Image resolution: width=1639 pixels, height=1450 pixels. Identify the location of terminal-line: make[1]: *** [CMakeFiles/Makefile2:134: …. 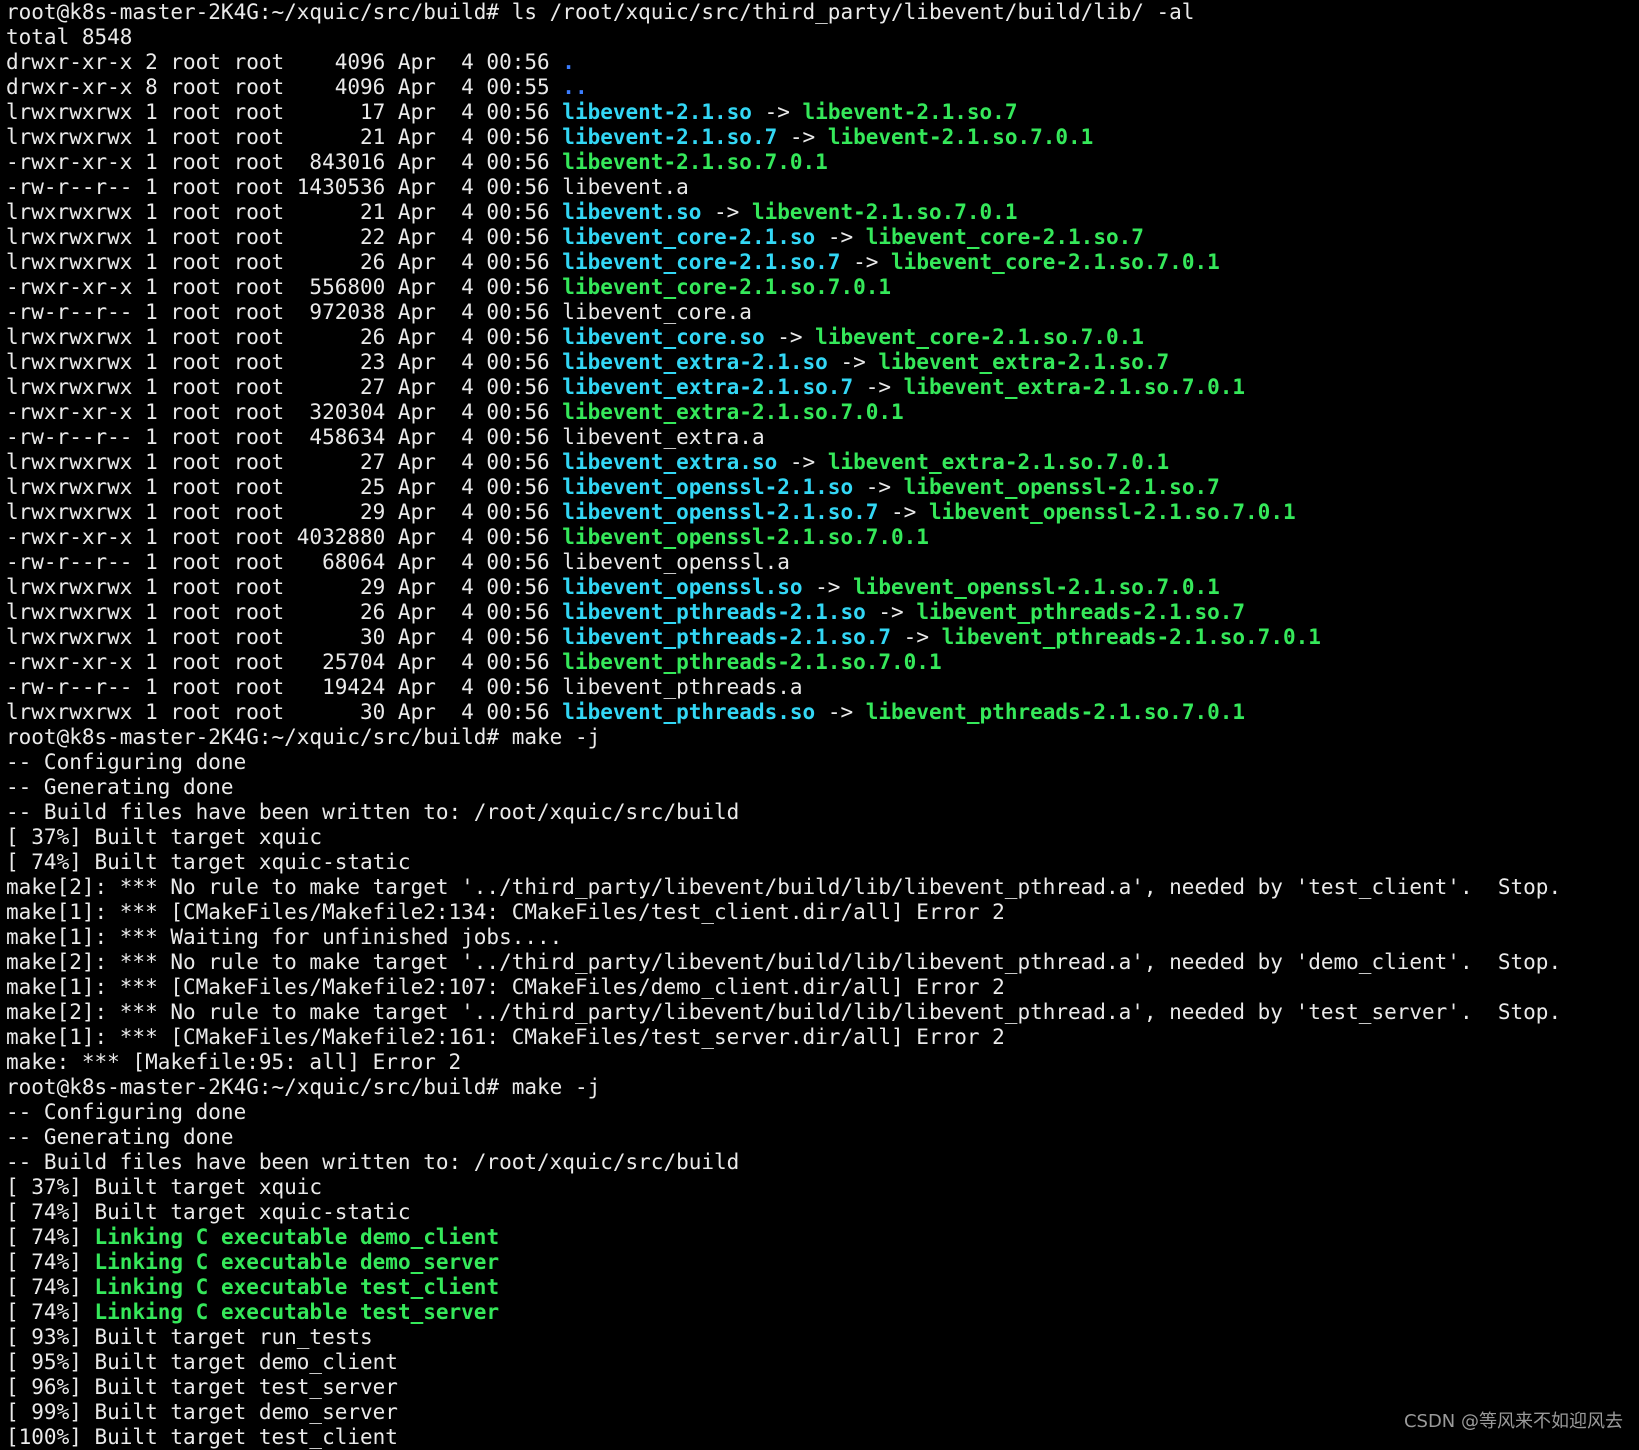
(822, 912).